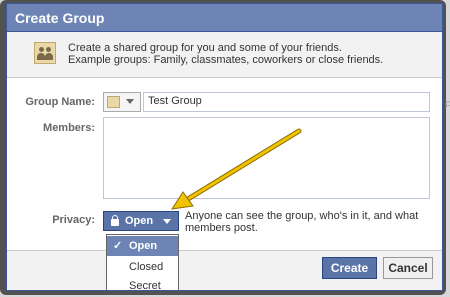 Image resolution: width=450 pixels, height=297 pixels. I want to click on background-text: F, so click(447, 105).